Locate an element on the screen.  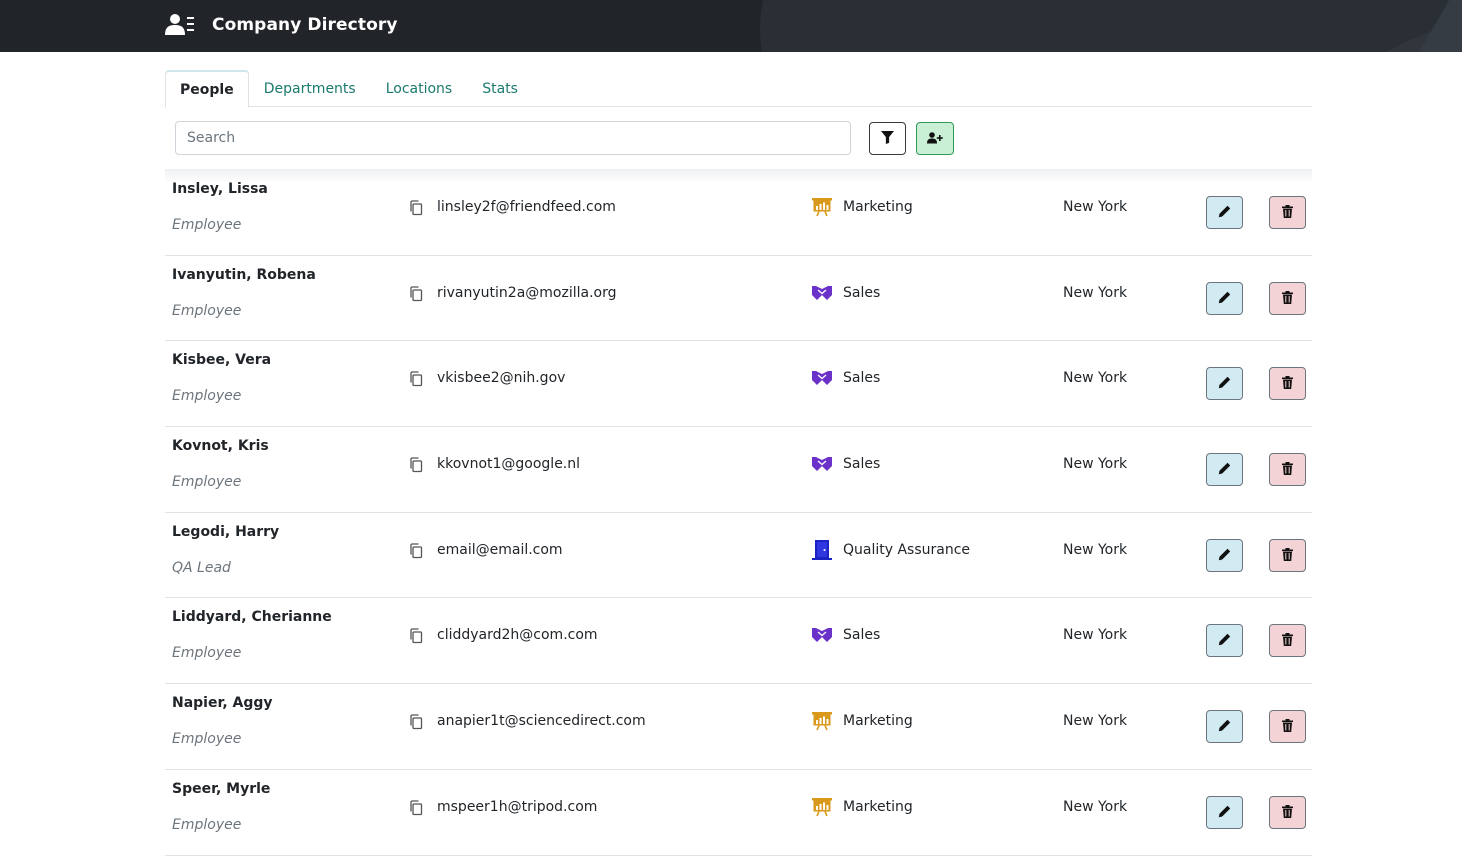
person-name: Kisbee, Vera is located at coordinates (222, 360).